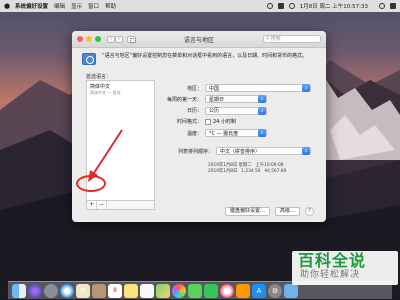 Image resolution: width=400 pixels, height=300 pixels. I want to click on minimize-button, so click(89, 39).